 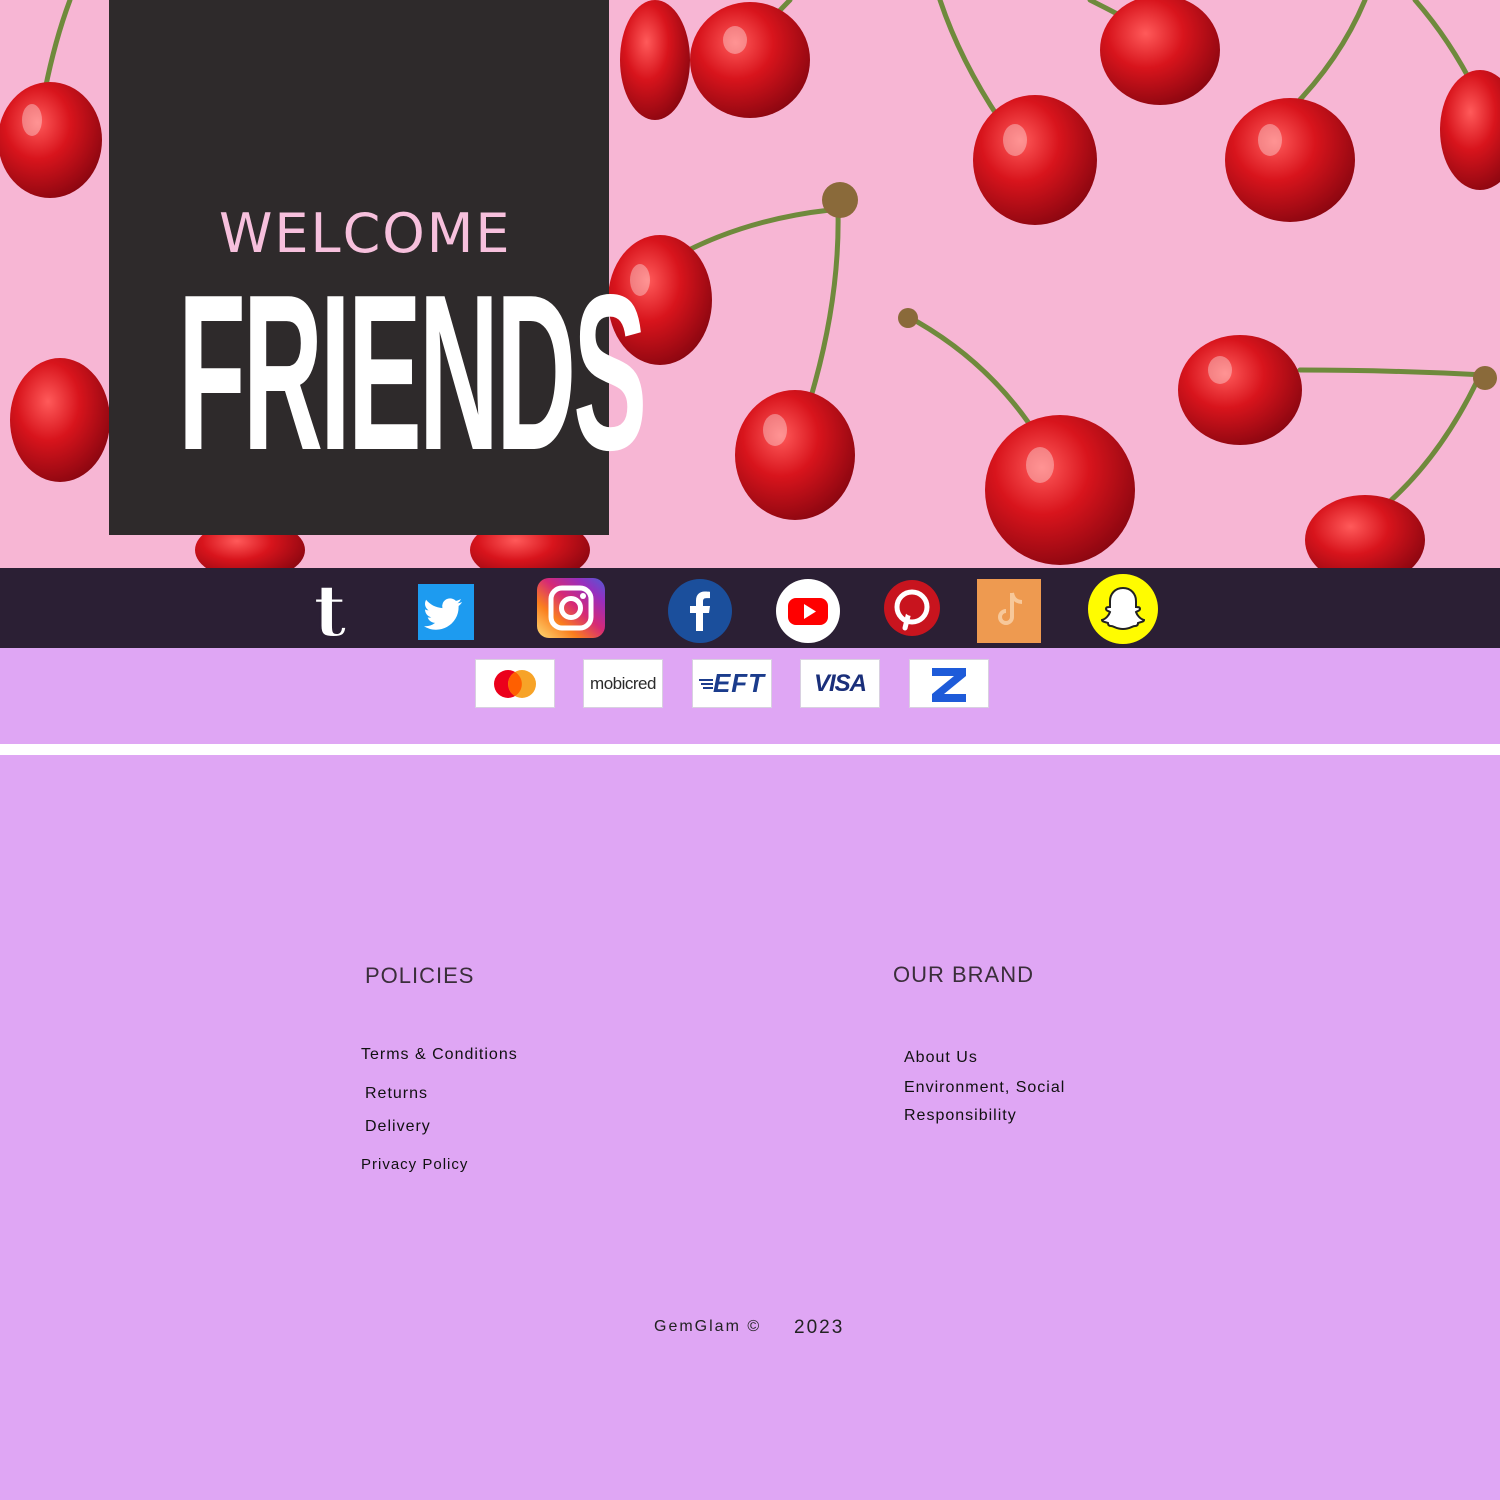 I want to click on payment-methods-row: mobicred EFT VISA, so click(x=750, y=696).